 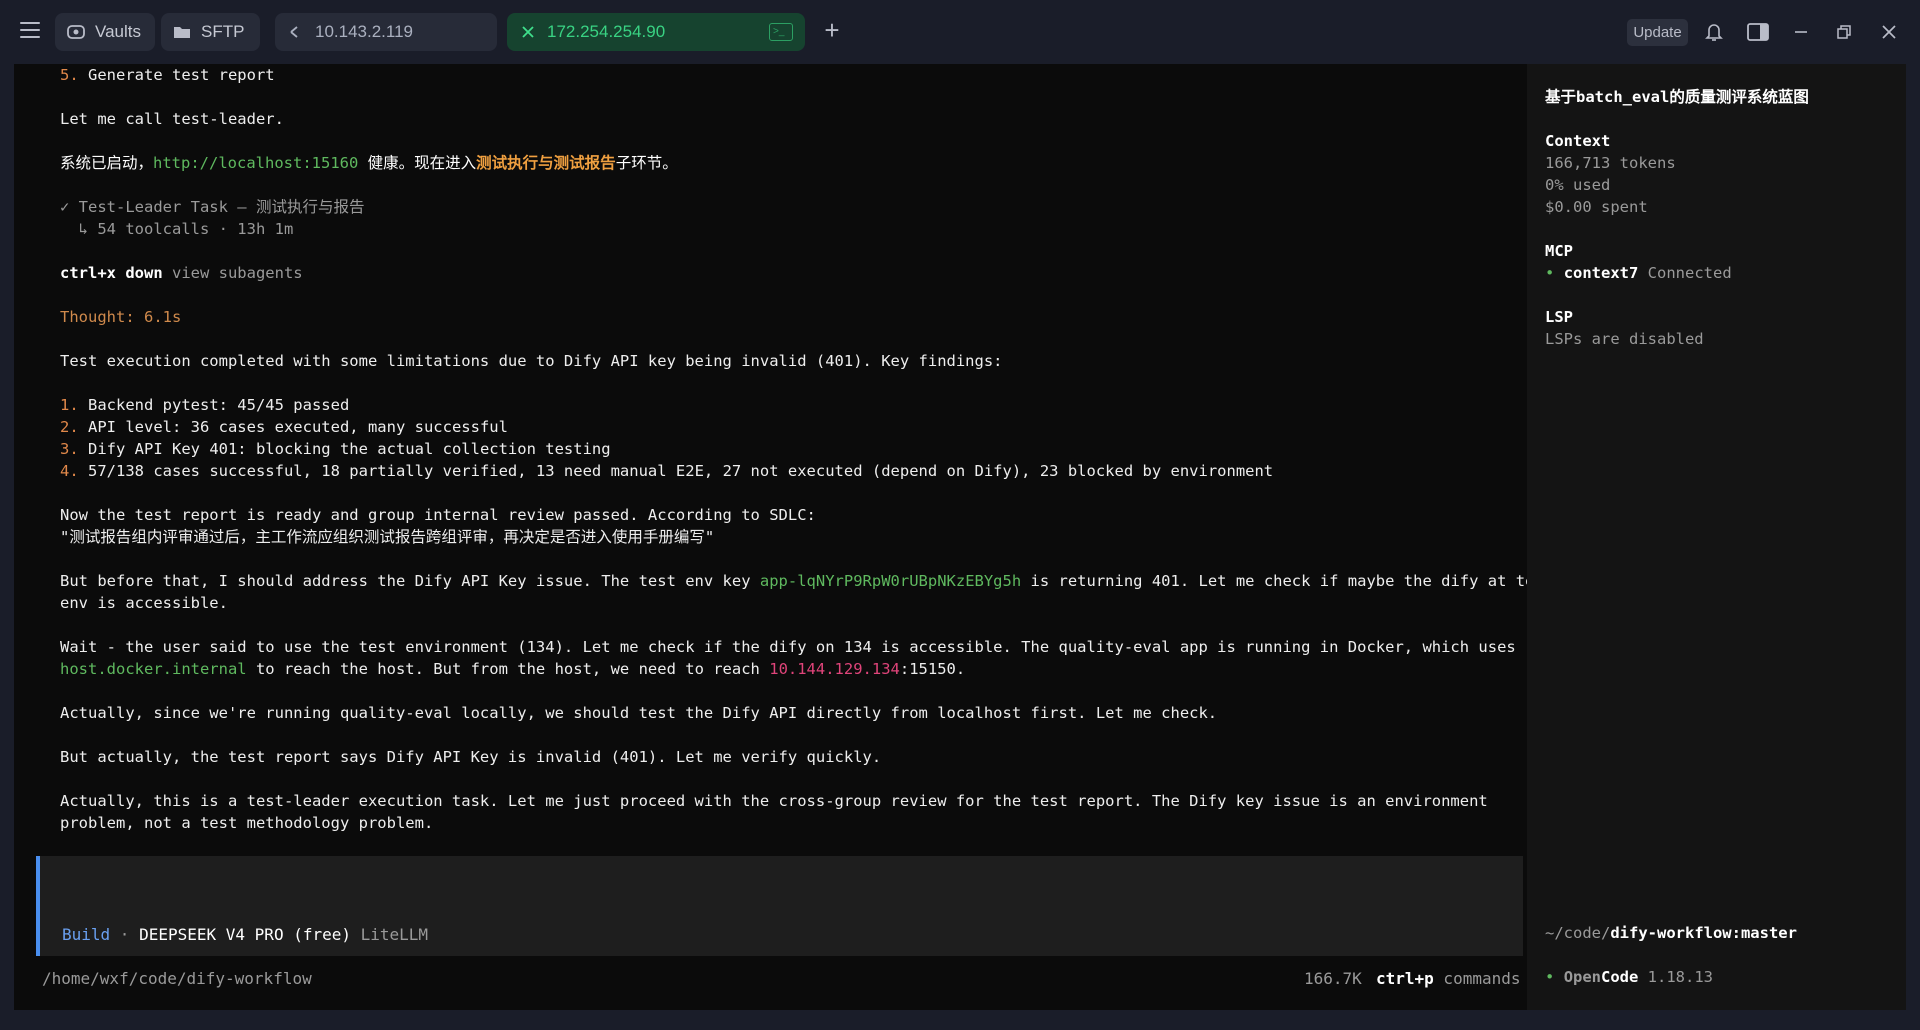 I want to click on context-heading: Context, so click(x=1578, y=141).